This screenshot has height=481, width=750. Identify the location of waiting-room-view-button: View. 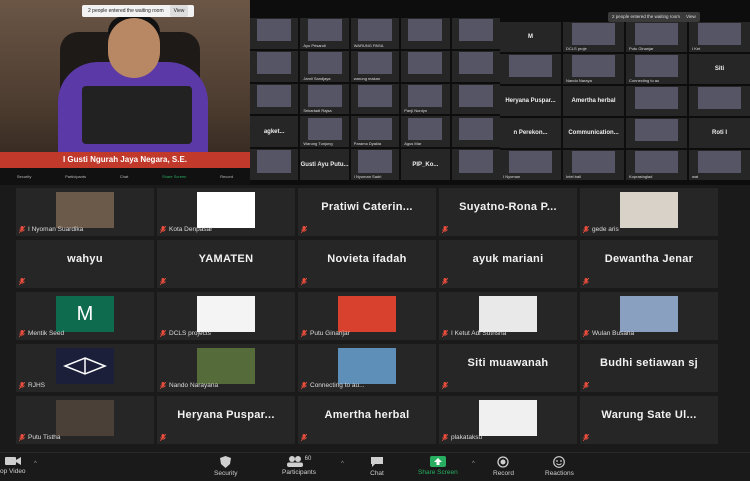
(179, 11).